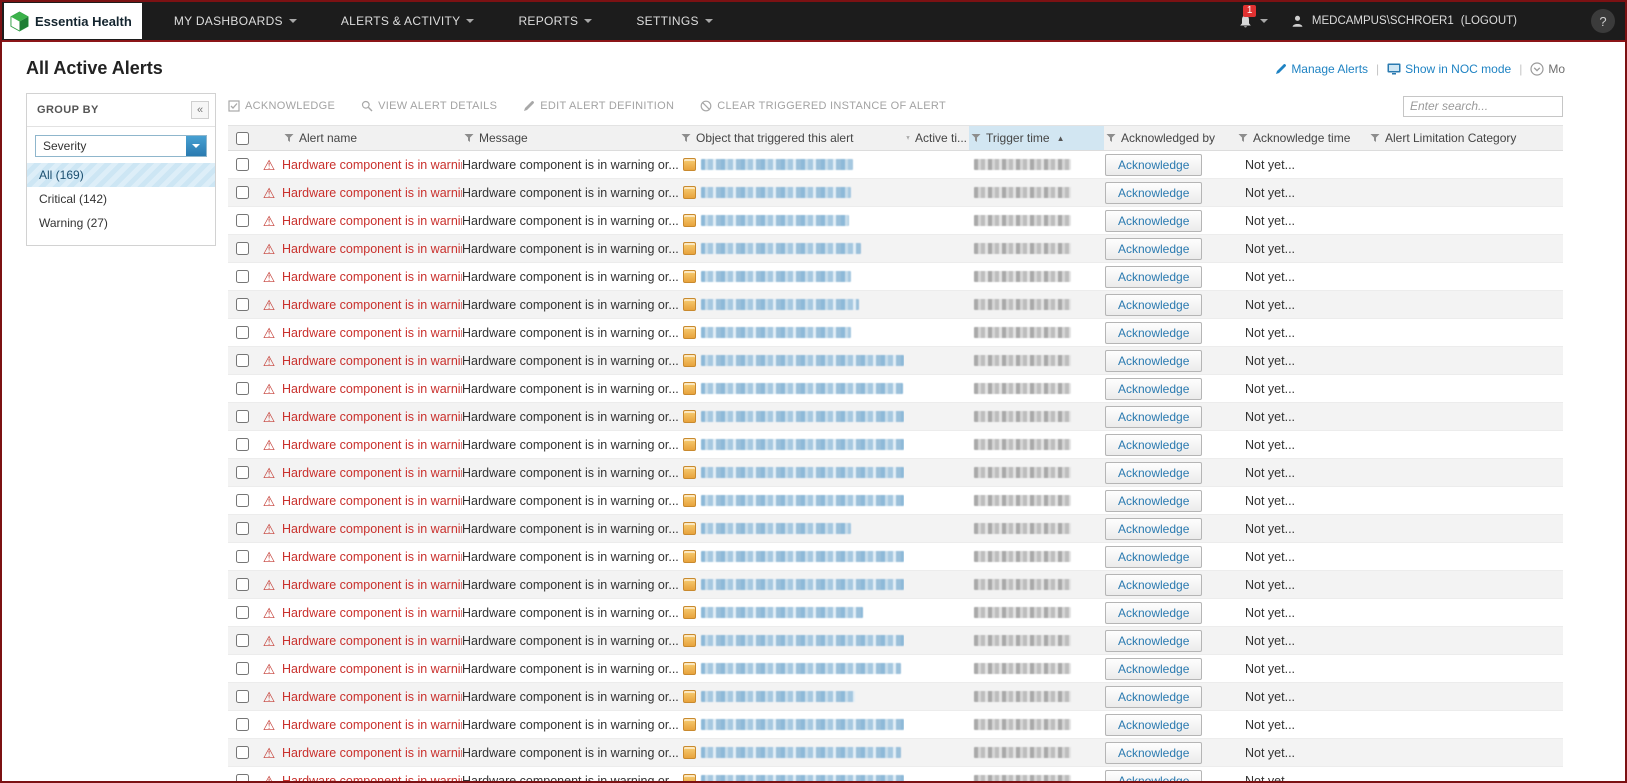 Image resolution: width=1627 pixels, height=783 pixels. What do you see at coordinates (1403, 21) in the screenshot?
I see `account-menu: MEDCAMPUS\SCHROER1 (LOGOUT)` at bounding box center [1403, 21].